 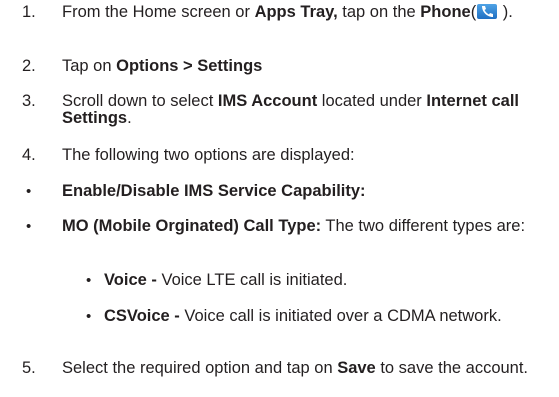 What do you see at coordinates (208, 155) in the screenshot?
I see `step-text: The following two options are displayed:` at bounding box center [208, 155].